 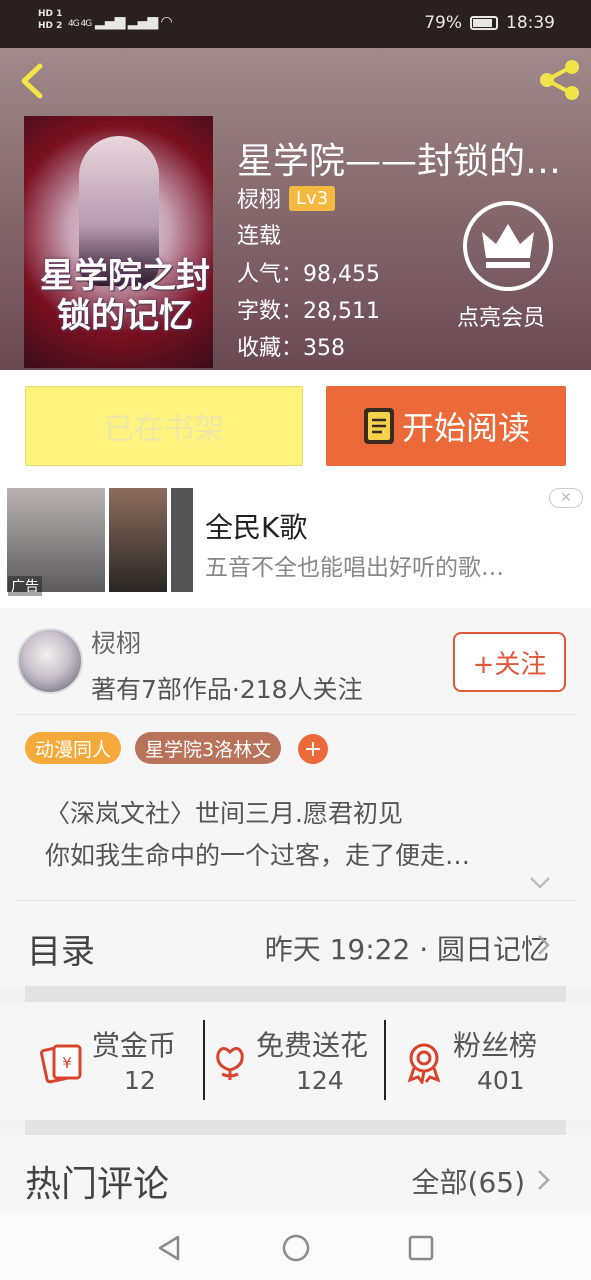 What do you see at coordinates (286, 198) in the screenshot?
I see `author-row: 棂栩 Lv3` at bounding box center [286, 198].